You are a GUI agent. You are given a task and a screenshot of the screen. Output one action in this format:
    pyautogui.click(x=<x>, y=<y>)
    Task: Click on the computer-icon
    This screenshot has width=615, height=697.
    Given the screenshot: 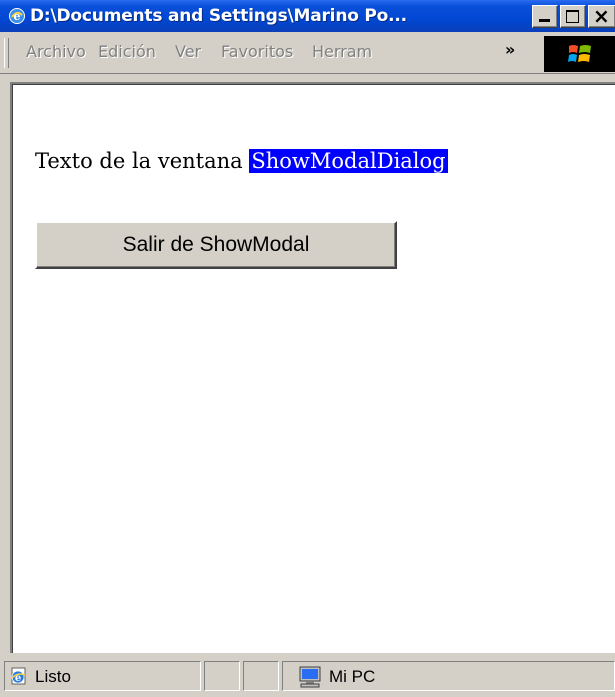 What is the action you would take?
    pyautogui.click(x=310, y=677)
    